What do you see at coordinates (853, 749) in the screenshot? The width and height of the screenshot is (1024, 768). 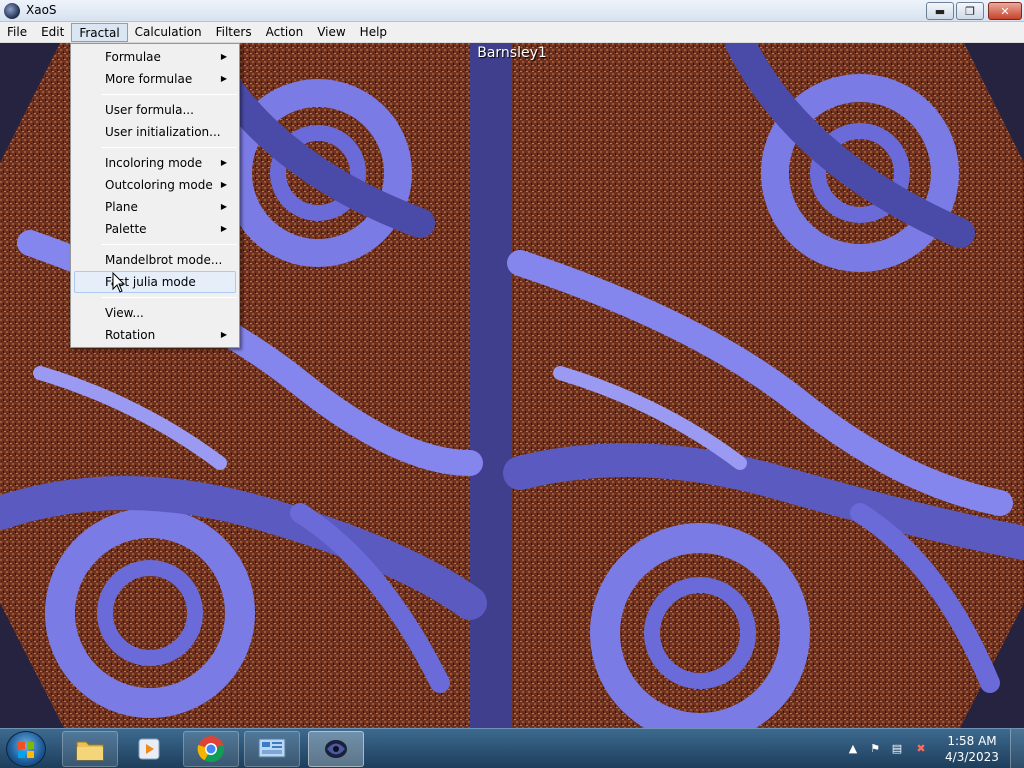 I see `show-hidden-icons-icon: ▲` at bounding box center [853, 749].